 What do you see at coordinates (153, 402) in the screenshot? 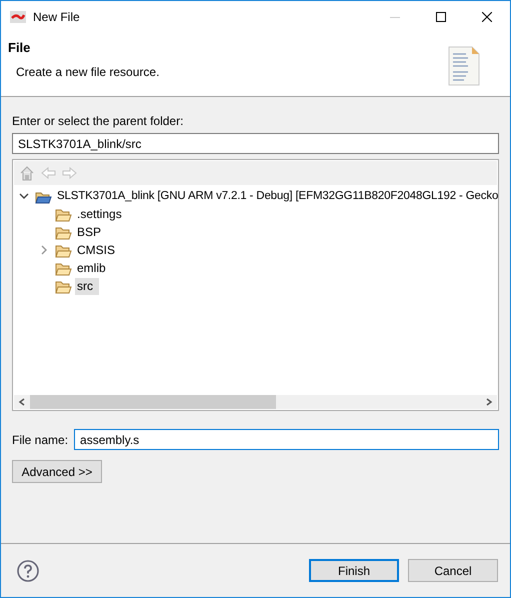
I see `scrollbar-thumb` at bounding box center [153, 402].